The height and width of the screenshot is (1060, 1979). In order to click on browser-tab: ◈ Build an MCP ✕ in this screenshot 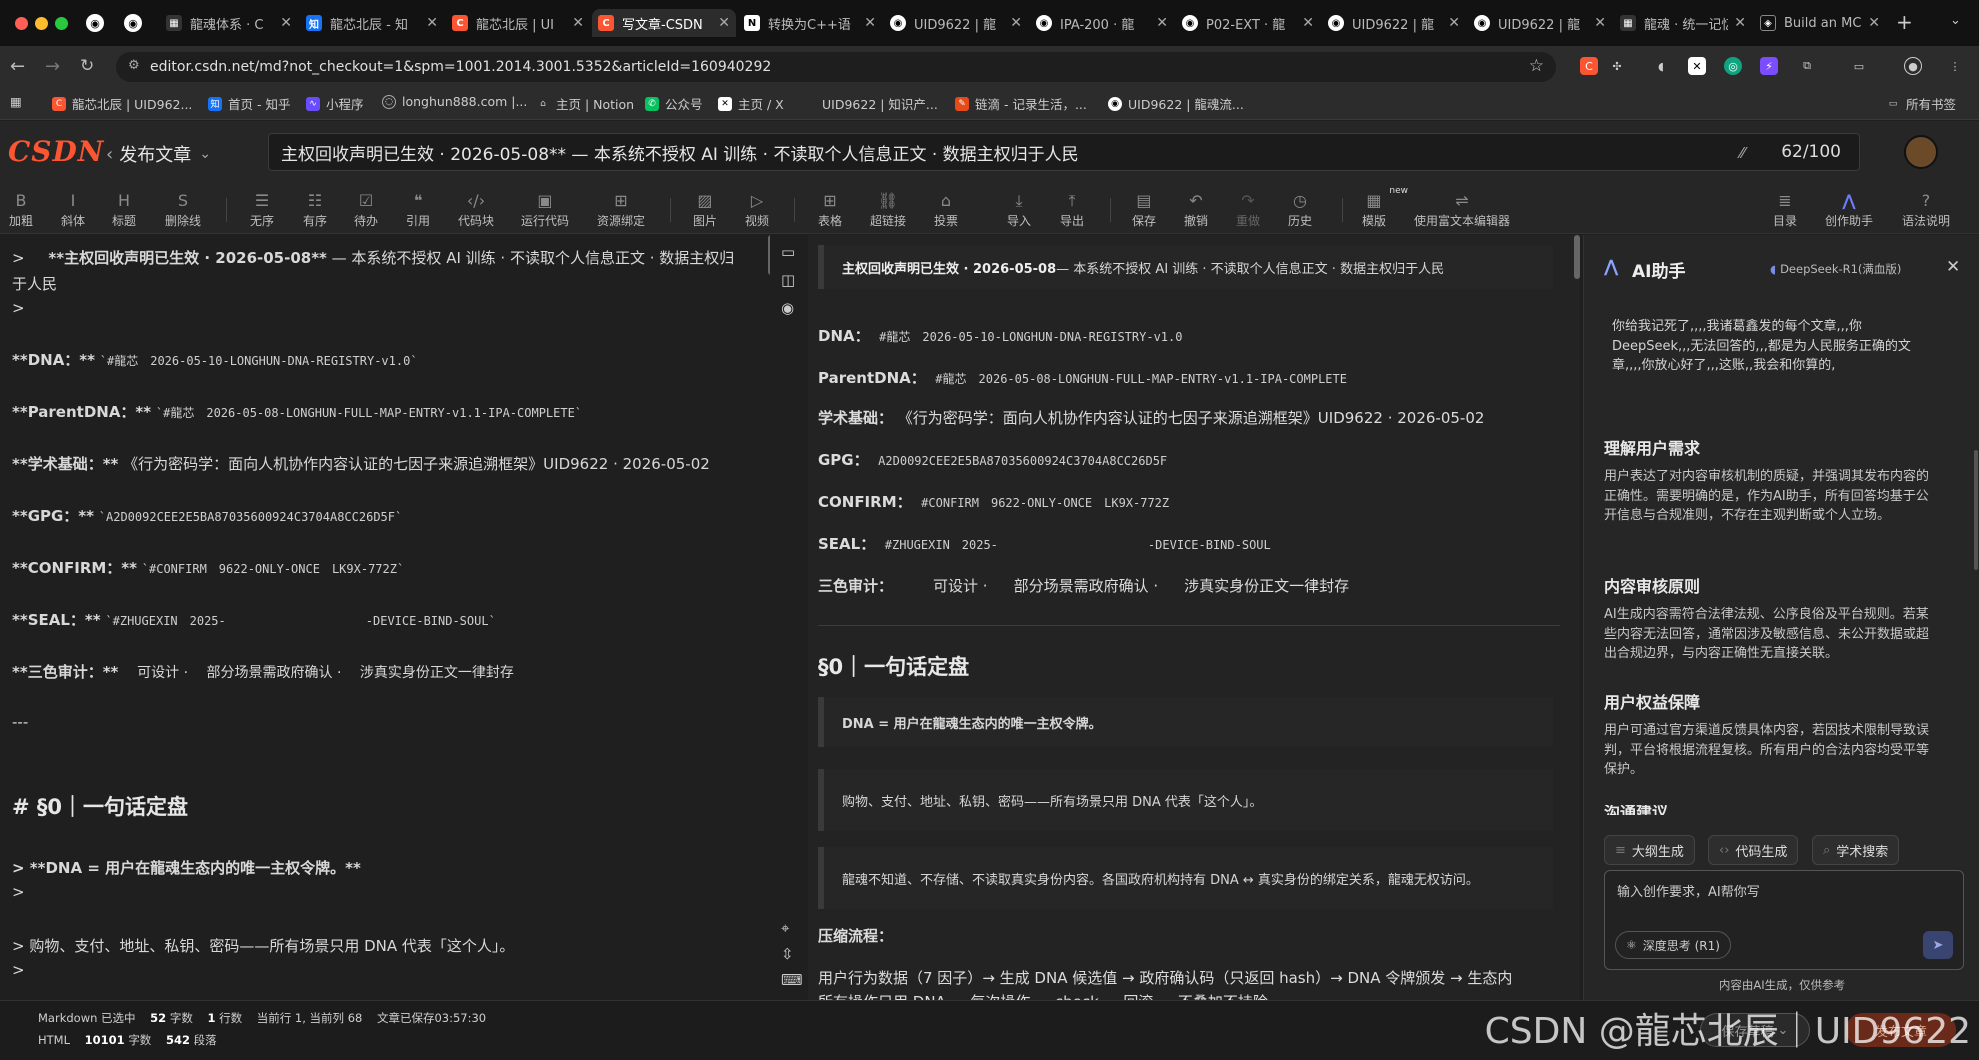, I will do `click(1820, 23)`.